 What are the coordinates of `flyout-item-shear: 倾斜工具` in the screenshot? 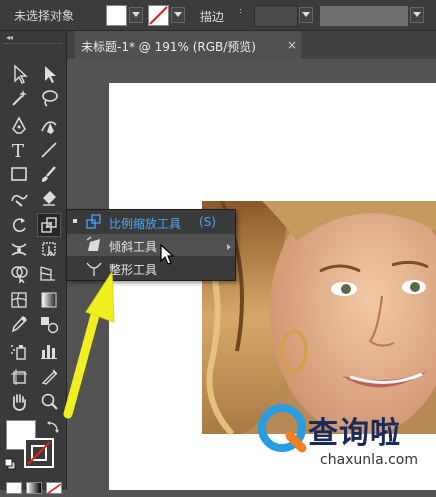 It's located at (151, 245).